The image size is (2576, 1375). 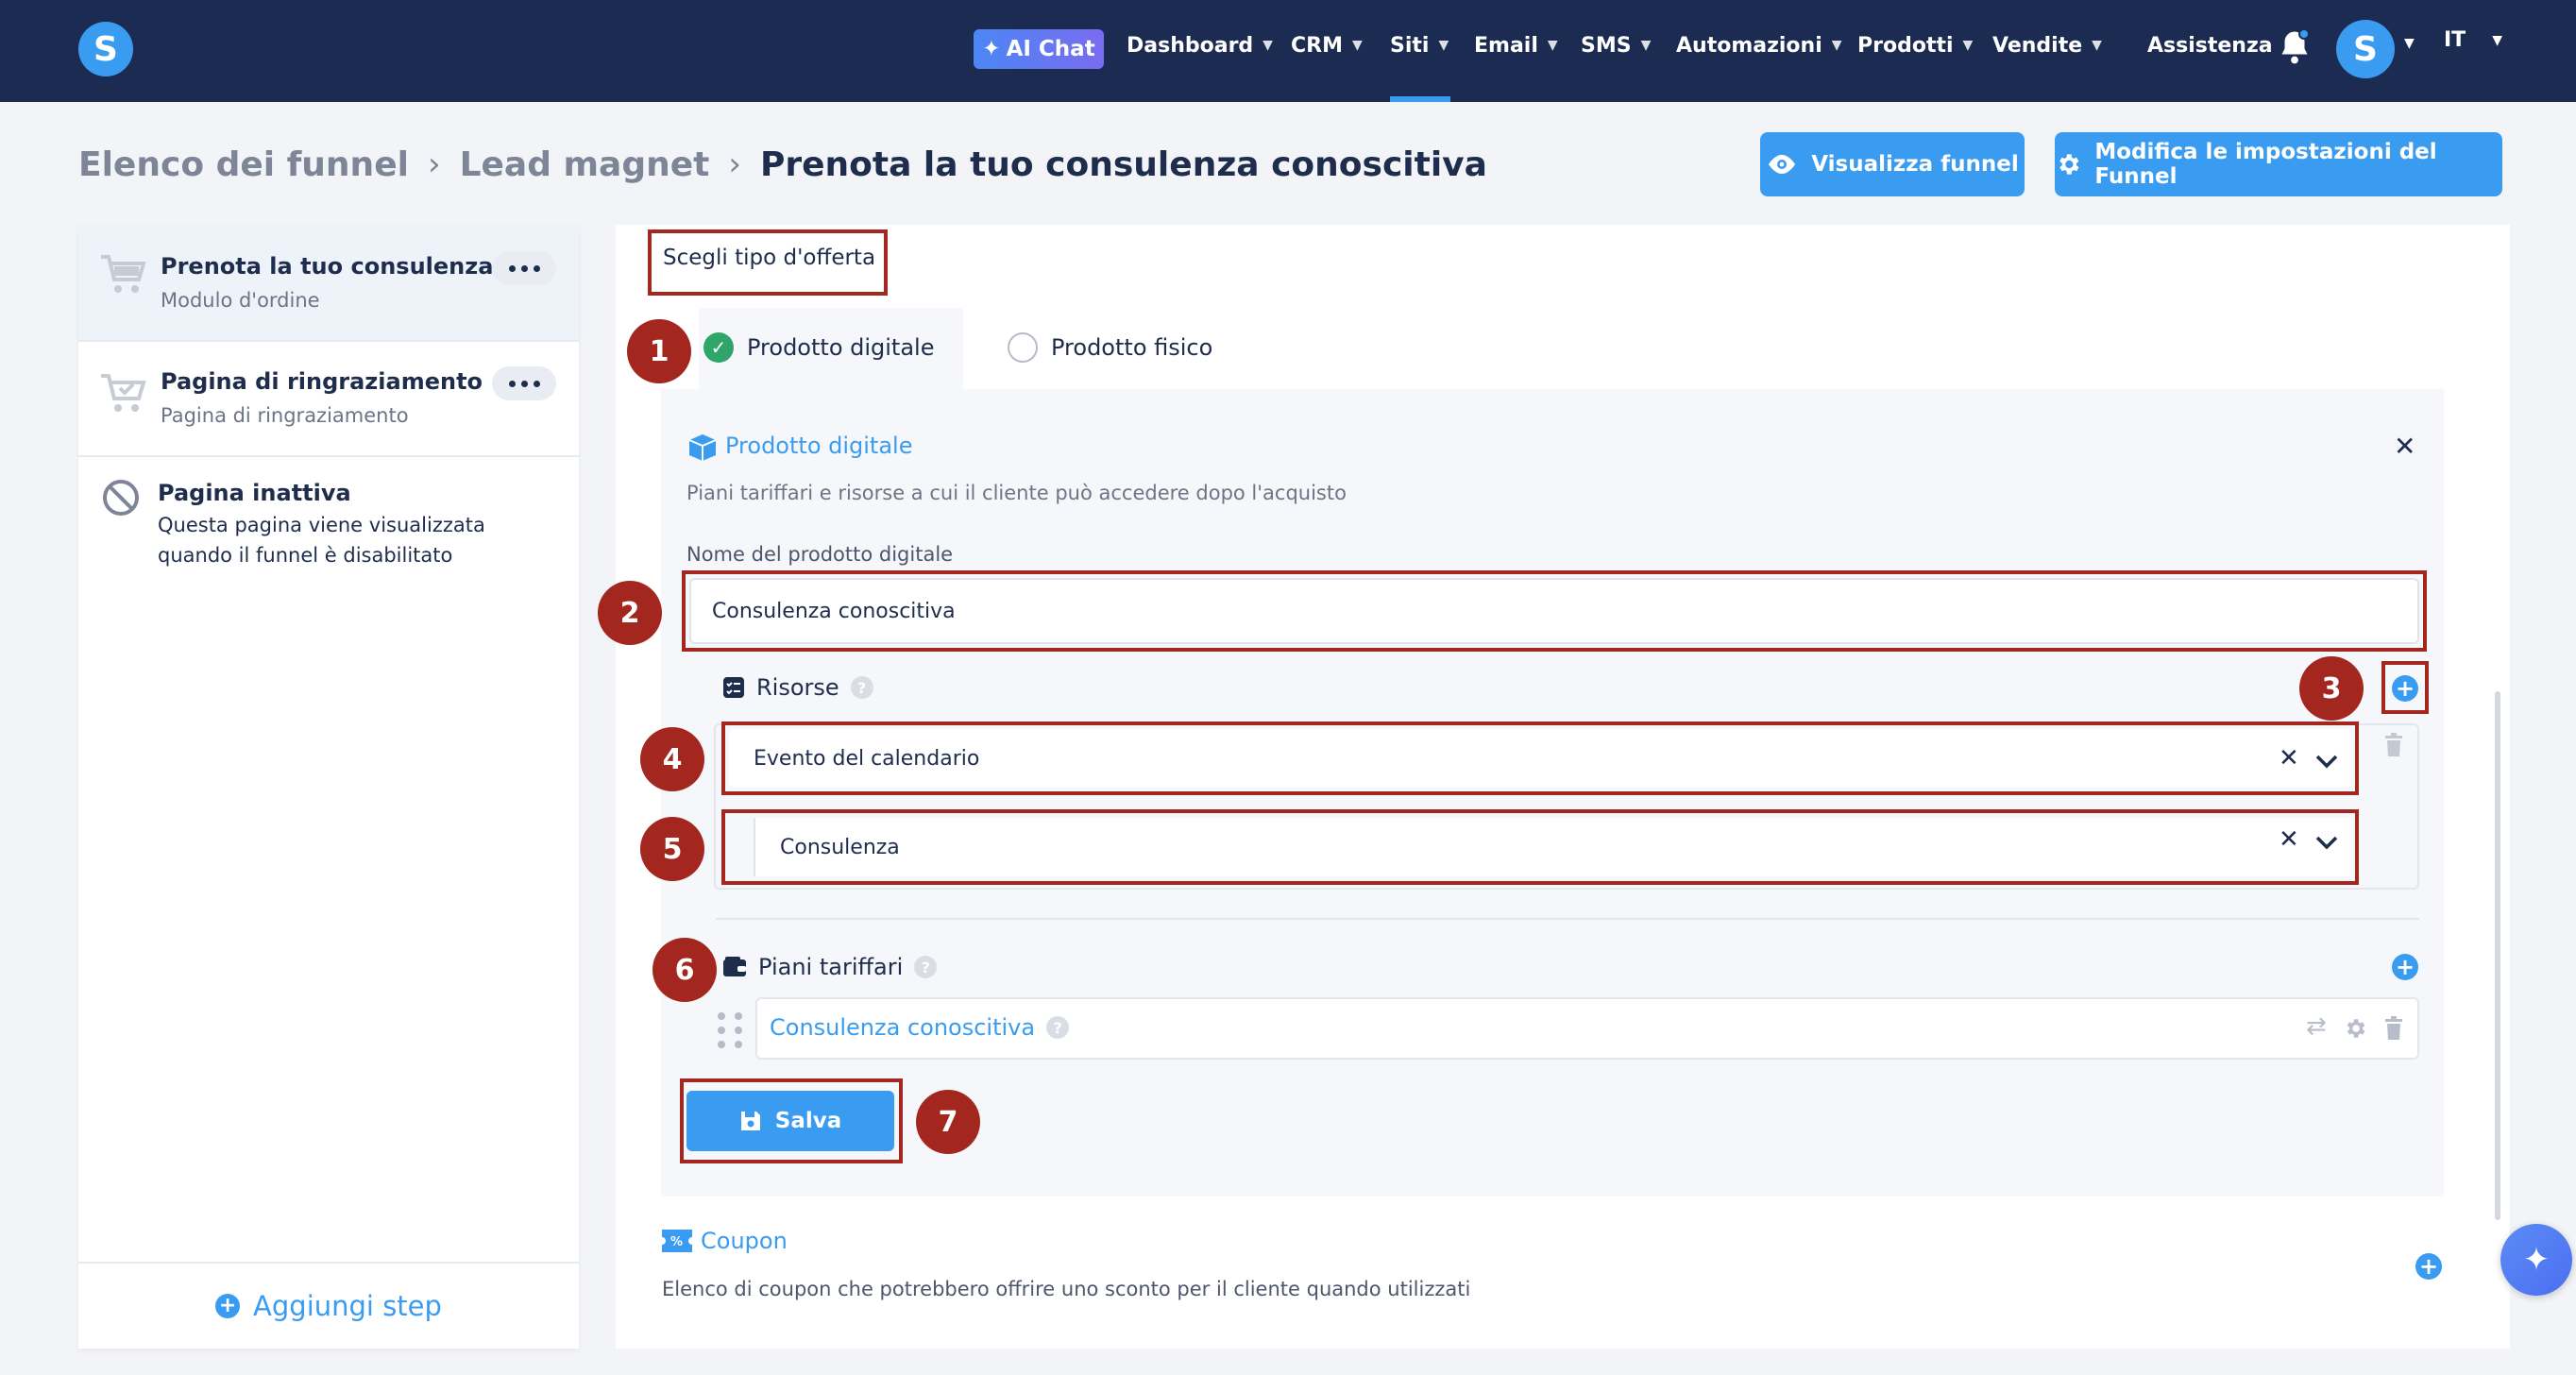 I want to click on nav-item-automazioni: Automazioni ▼, so click(x=1759, y=45).